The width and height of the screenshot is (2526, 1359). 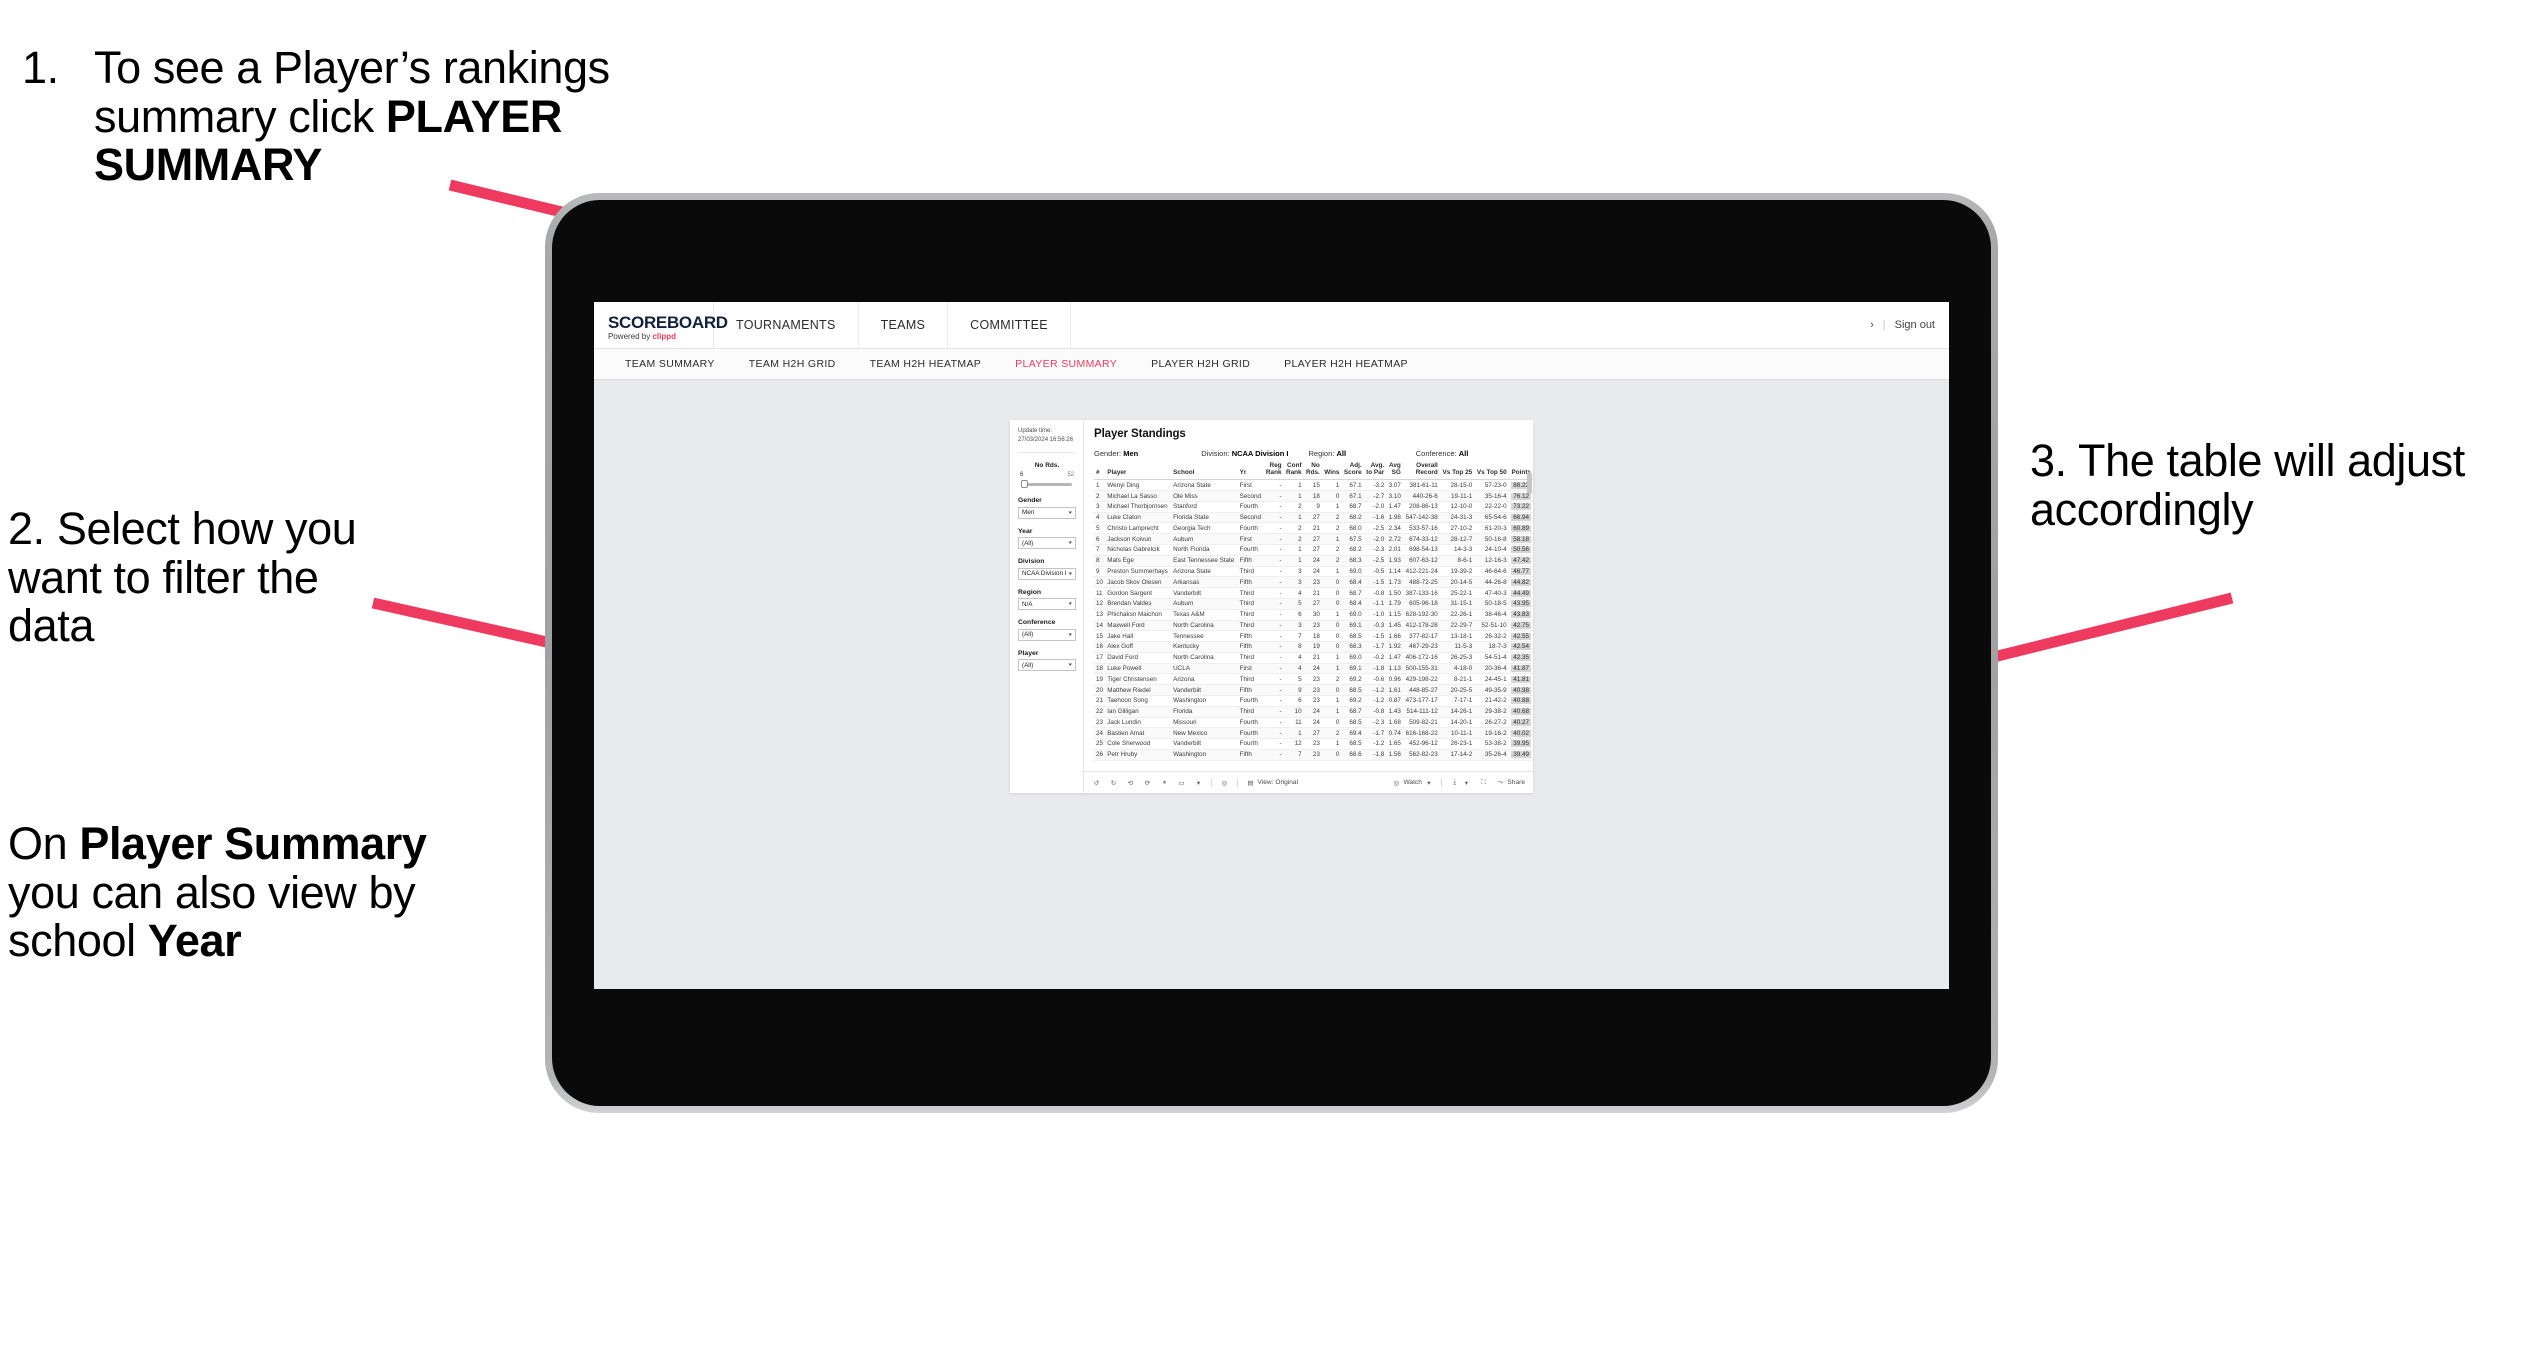 I want to click on column-header: Adj. Score, so click(x=1352, y=471).